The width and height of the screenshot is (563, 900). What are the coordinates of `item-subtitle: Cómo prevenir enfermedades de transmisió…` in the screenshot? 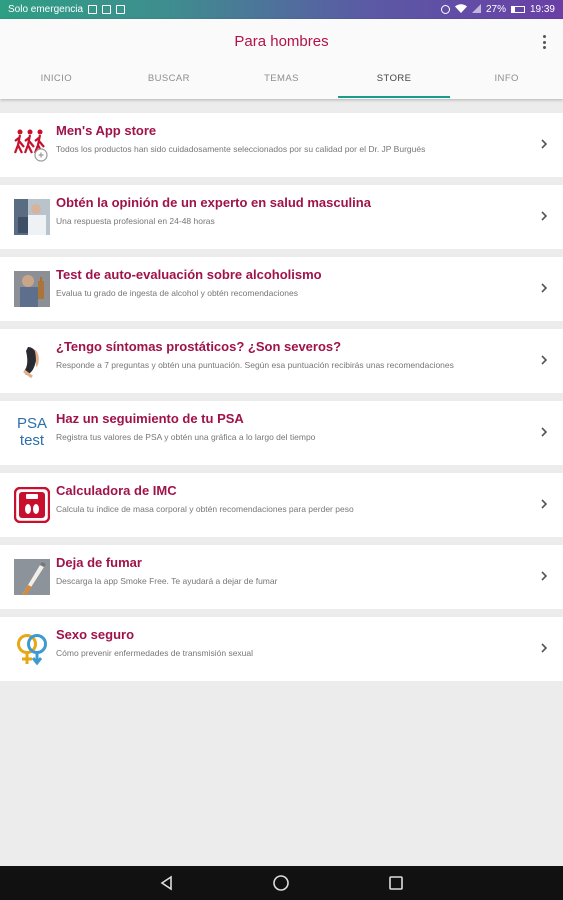 It's located at (155, 653).